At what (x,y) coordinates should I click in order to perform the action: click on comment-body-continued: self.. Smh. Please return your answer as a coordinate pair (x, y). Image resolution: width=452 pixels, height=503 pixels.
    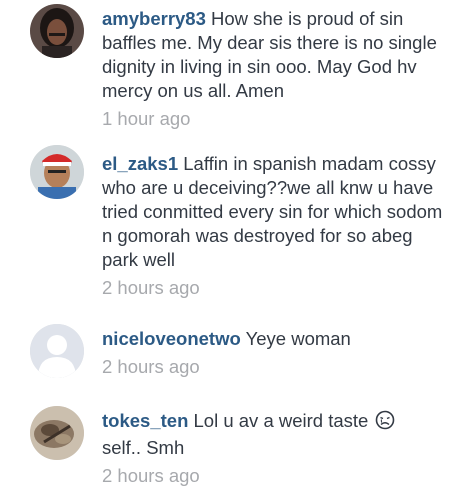
    Looking at the image, I should click on (143, 447).